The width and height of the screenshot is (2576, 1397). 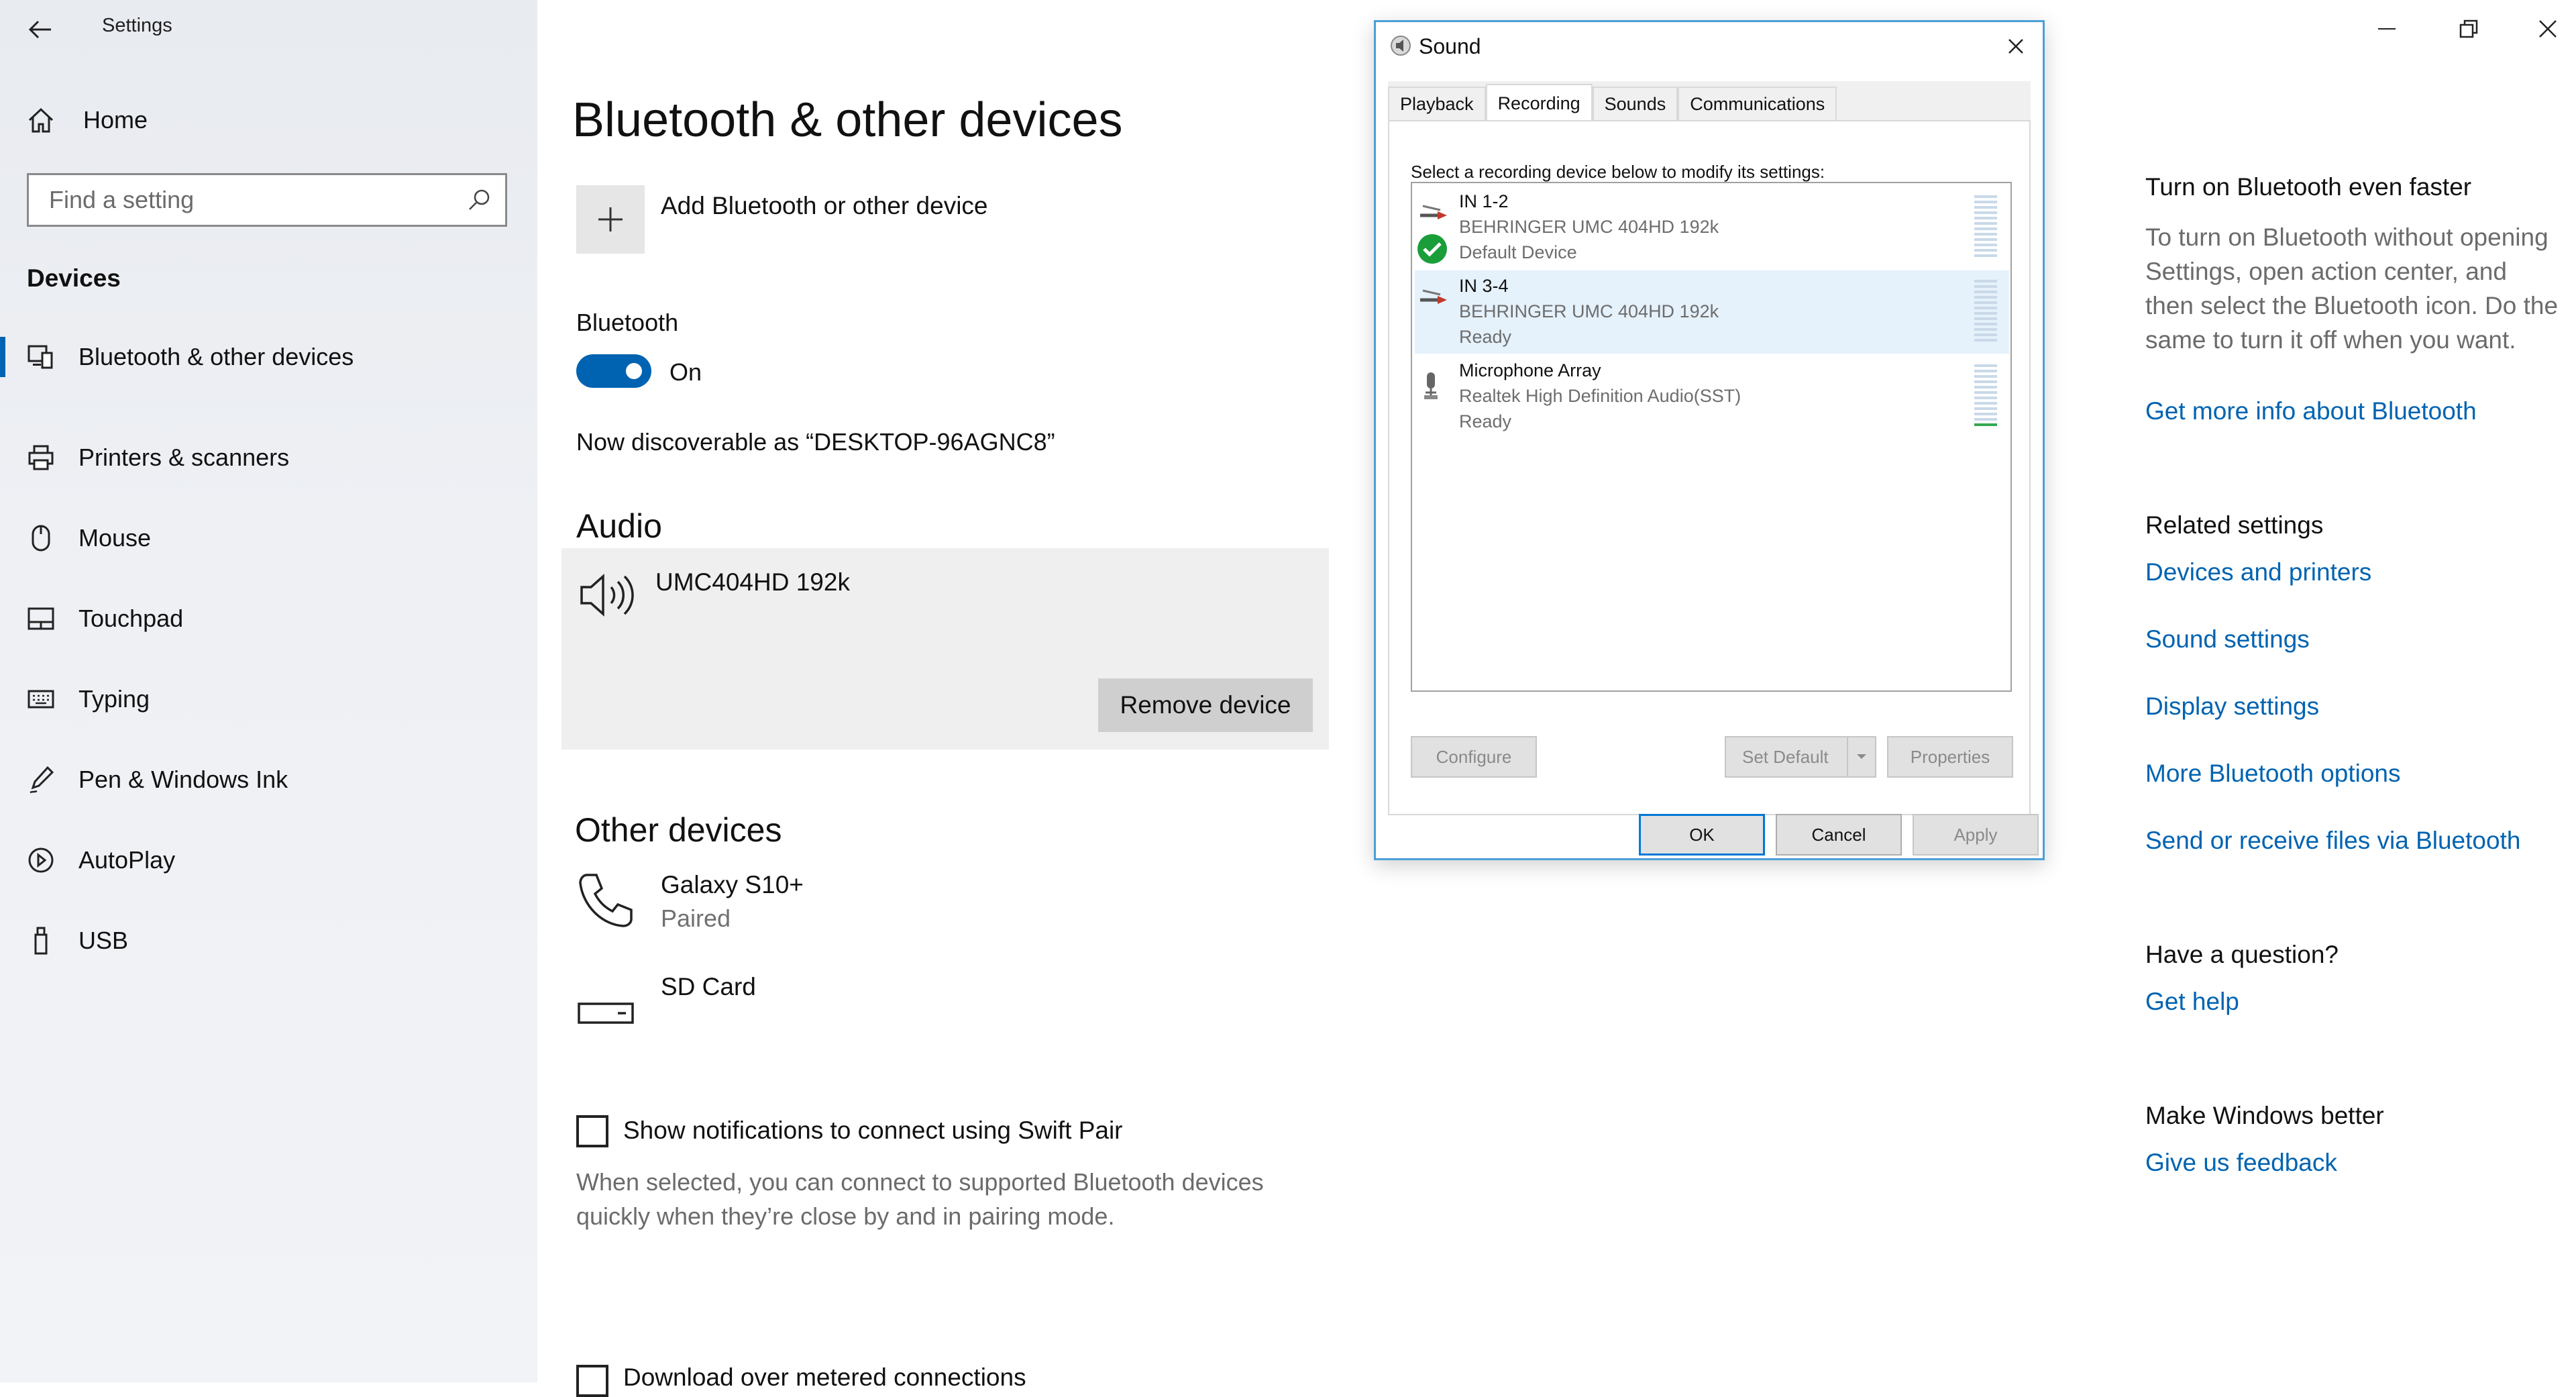 I want to click on recording-device-row: IN 3-4 BEHRINGER UMC 404HD 192k Ready, so click(x=1712, y=312).